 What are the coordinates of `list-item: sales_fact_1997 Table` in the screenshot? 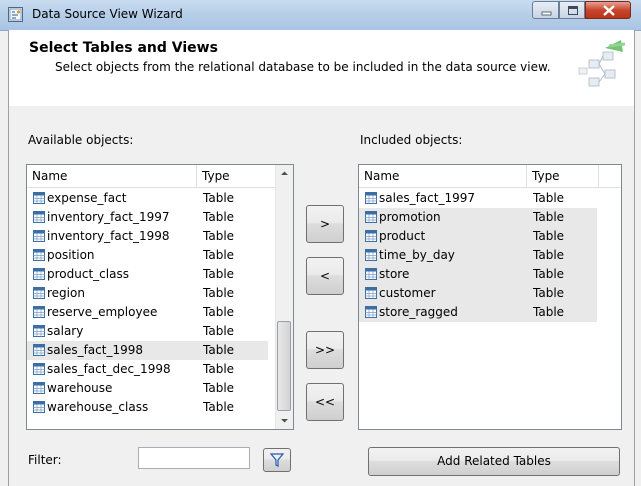 It's located at (478, 198).